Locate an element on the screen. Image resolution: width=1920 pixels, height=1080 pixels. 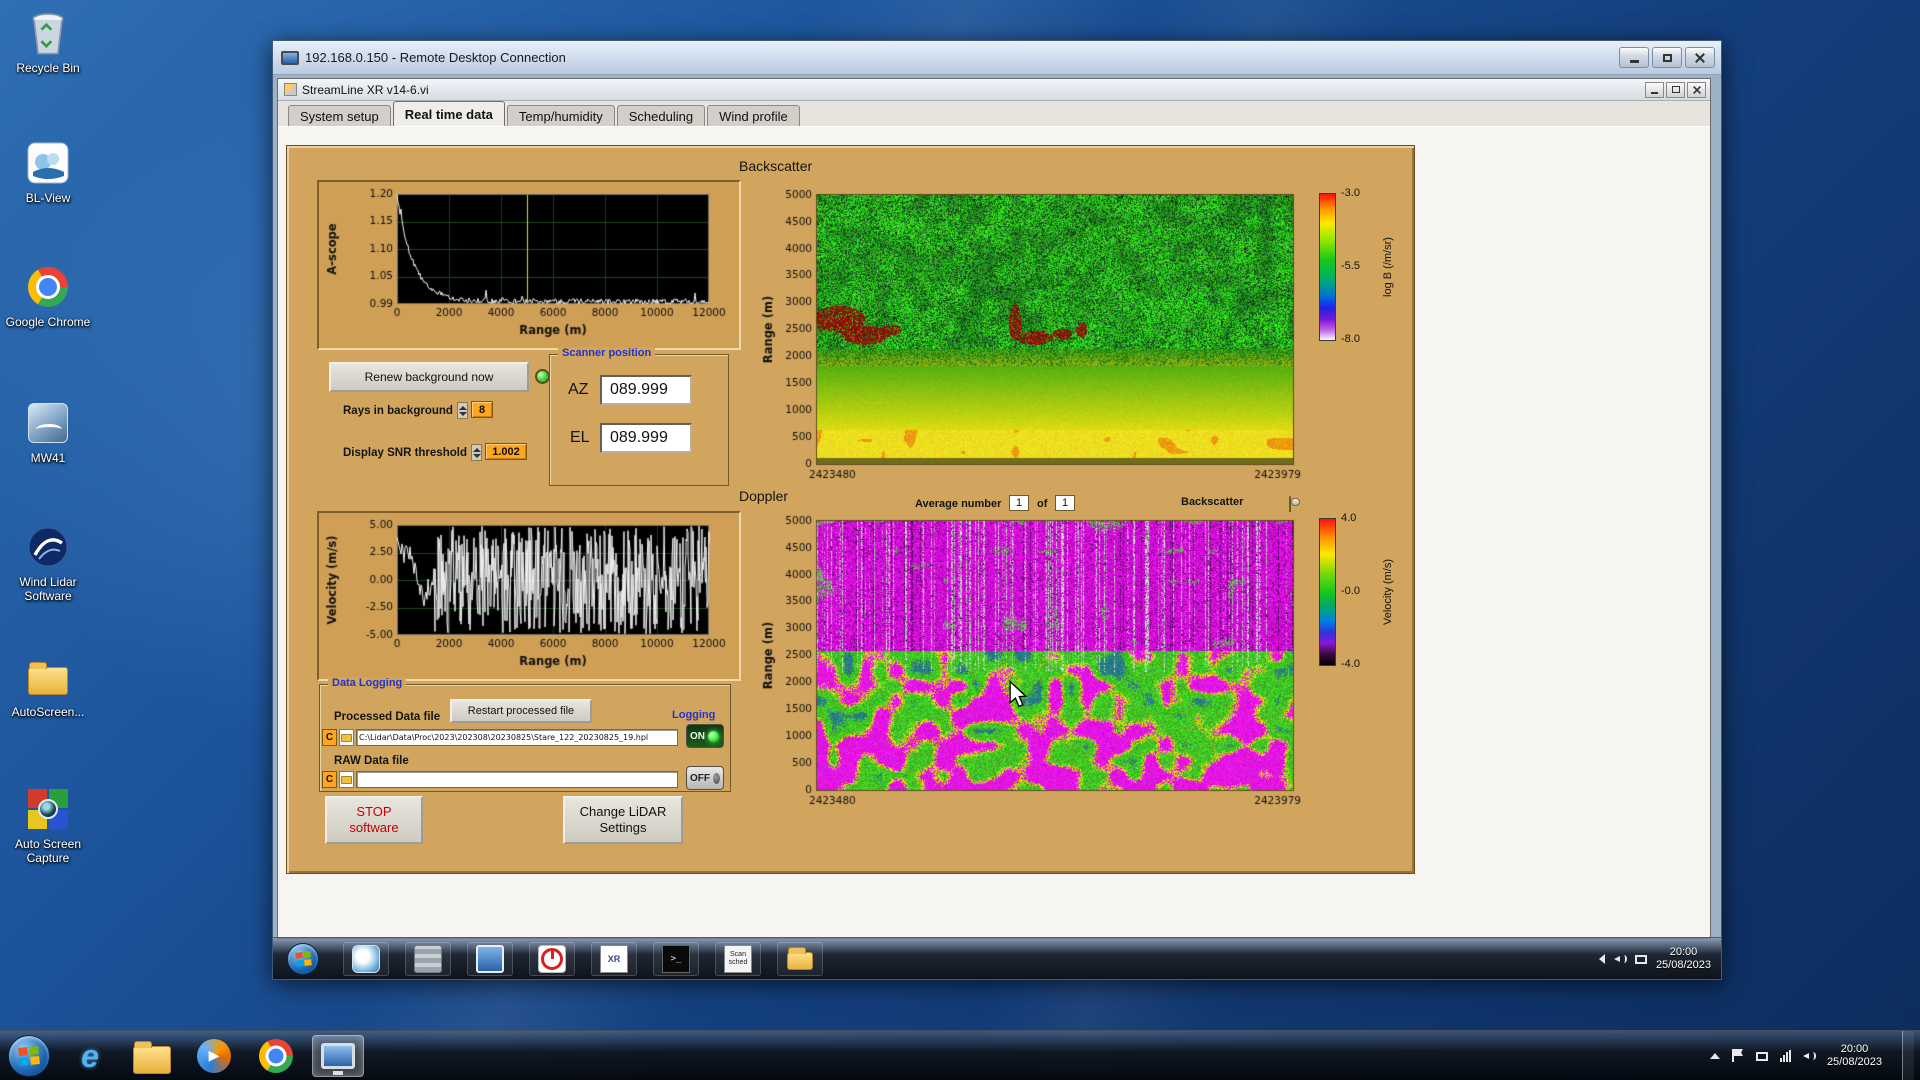
start-button is located at coordinates (29, 1055).